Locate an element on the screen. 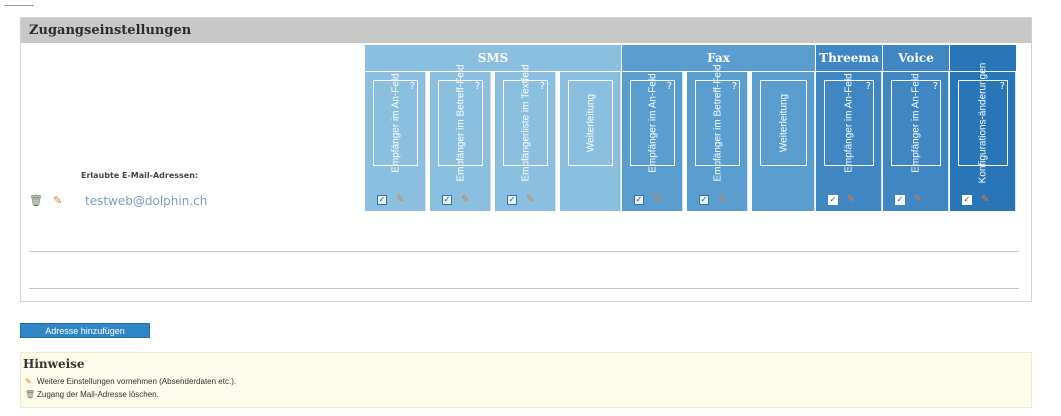 The width and height of the screenshot is (1061, 416). notes-title: Hinweise is located at coordinates (54, 364).